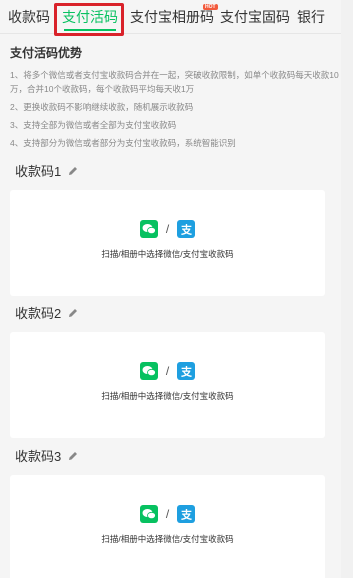 The image size is (353, 578). Describe the element at coordinates (311, 16) in the screenshot. I see `tab-bank: 银行` at that location.